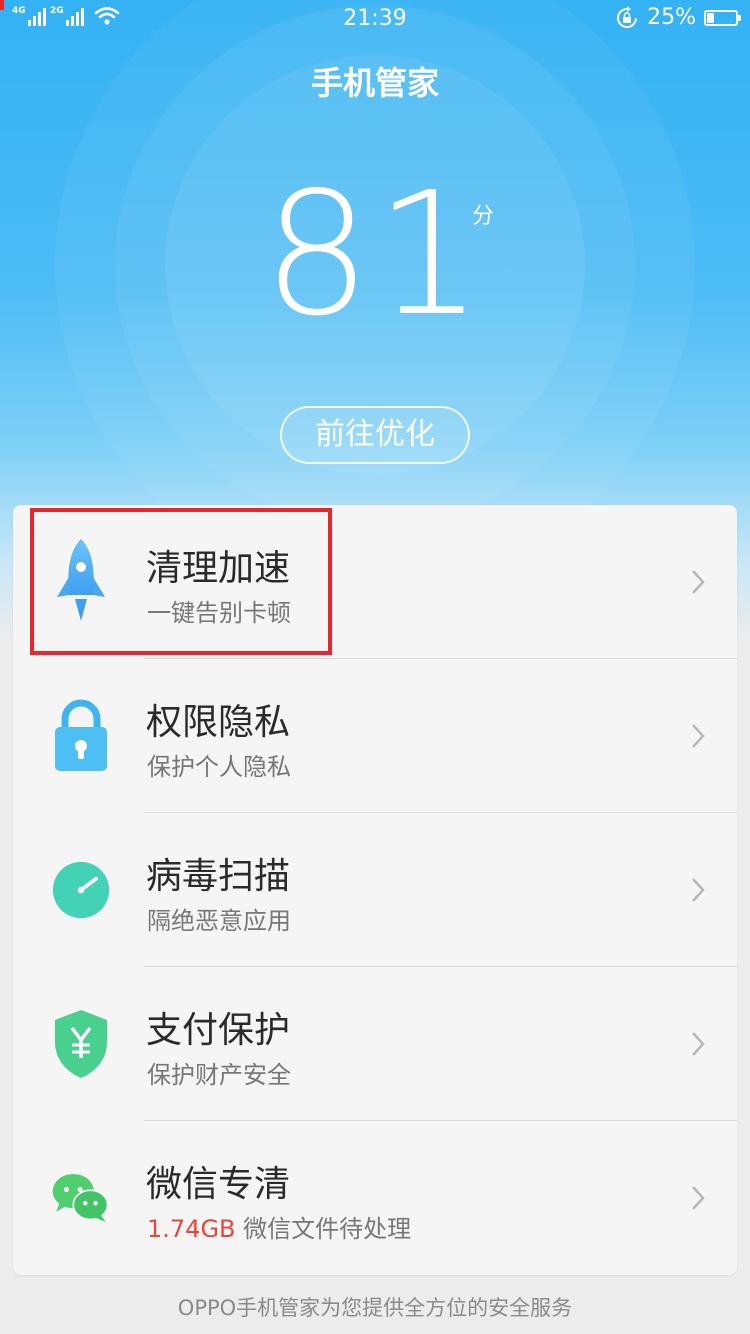 Image resolution: width=750 pixels, height=1334 pixels. Describe the element at coordinates (375, 890) in the screenshot. I see `list-item-virus-scan: 病毒扫描 隔绝恶意应用` at that location.